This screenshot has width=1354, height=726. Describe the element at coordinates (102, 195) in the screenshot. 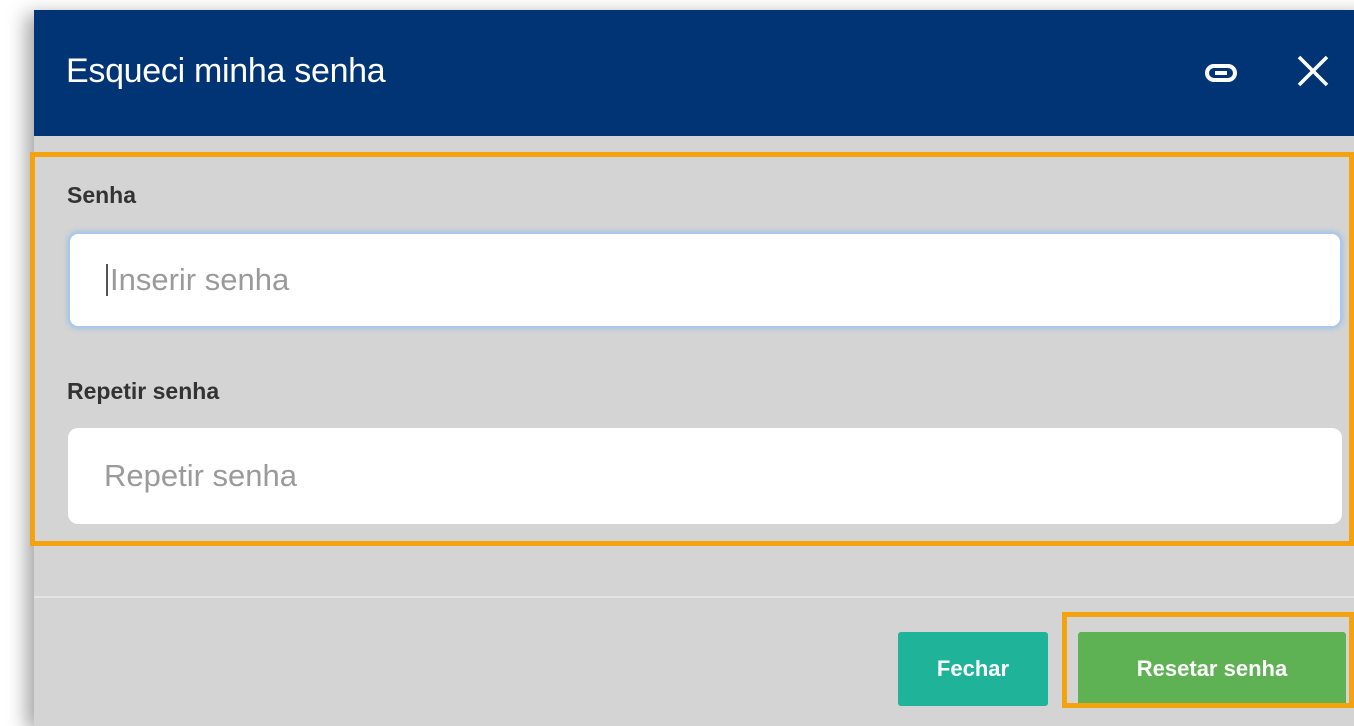

I see `password-label: Senha` at that location.